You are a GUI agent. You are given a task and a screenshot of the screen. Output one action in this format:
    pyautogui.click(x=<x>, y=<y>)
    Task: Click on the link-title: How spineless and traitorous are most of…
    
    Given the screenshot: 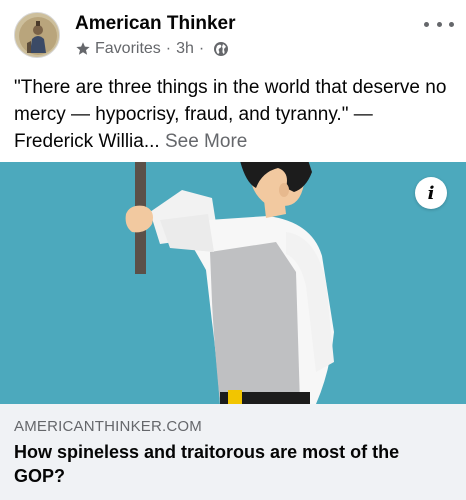 What is the action you would take?
    pyautogui.click(x=234, y=464)
    